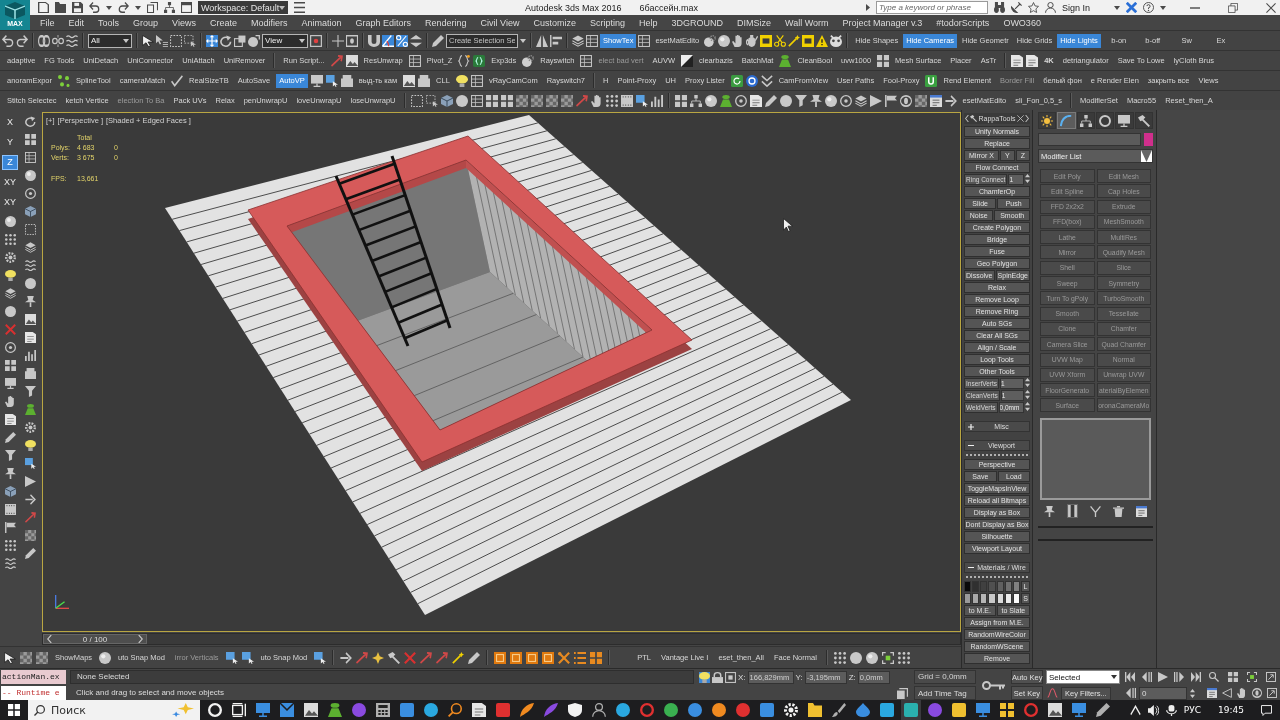 The height and width of the screenshot is (720, 1280). Describe the element at coordinates (751, 80) in the screenshot. I see `ring-dot-icon` at that location.